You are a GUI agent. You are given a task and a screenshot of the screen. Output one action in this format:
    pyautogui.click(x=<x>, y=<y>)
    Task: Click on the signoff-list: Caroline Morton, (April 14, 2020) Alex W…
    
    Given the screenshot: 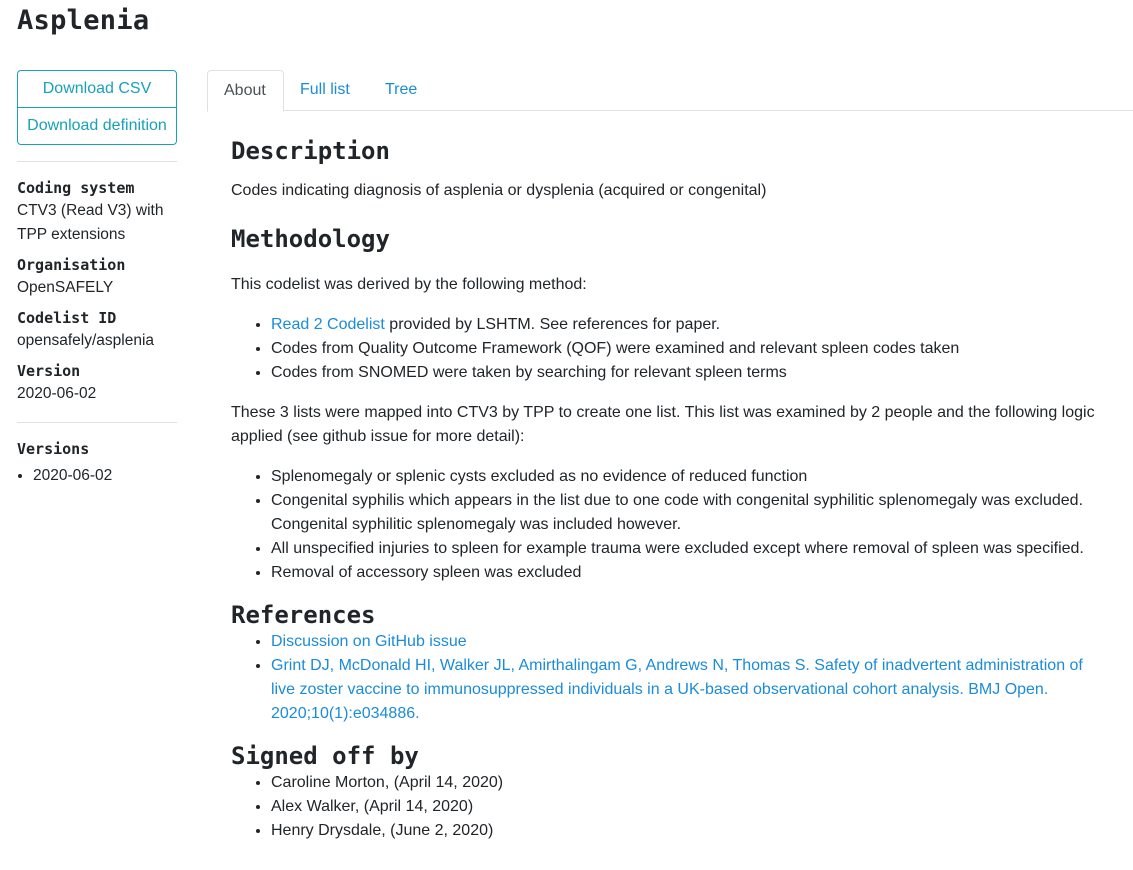 What is the action you would take?
    pyautogui.click(x=671, y=807)
    